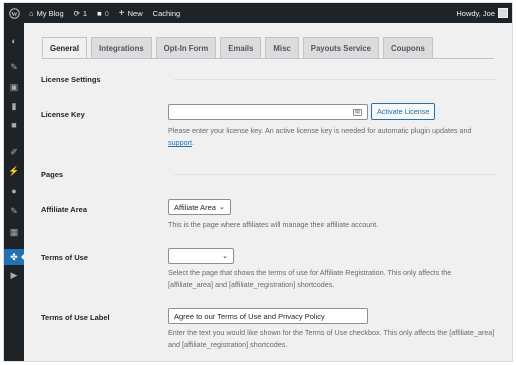 This screenshot has width=516, height=365. I want to click on comments-icon: ■, so click(99, 13).